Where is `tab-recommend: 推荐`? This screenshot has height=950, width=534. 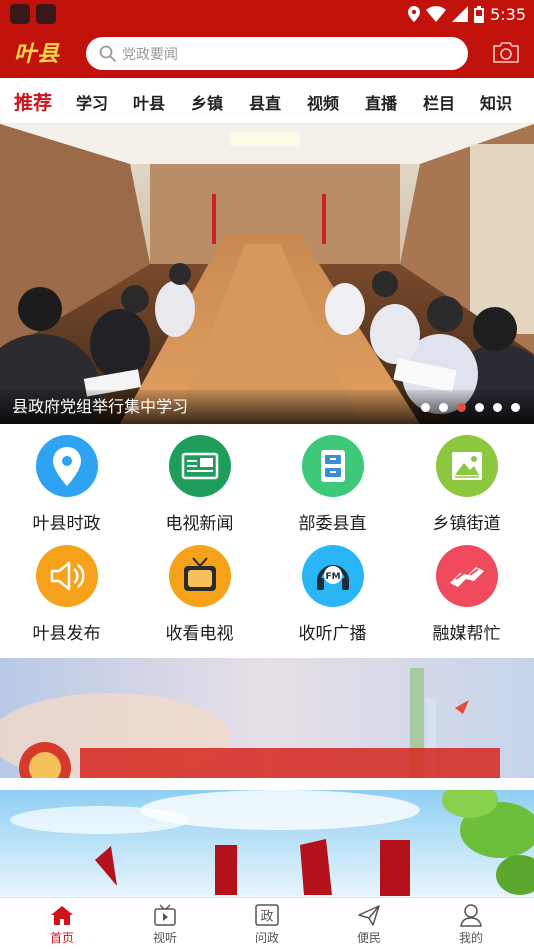
tab-recommend: 推荐 is located at coordinates (33, 101).